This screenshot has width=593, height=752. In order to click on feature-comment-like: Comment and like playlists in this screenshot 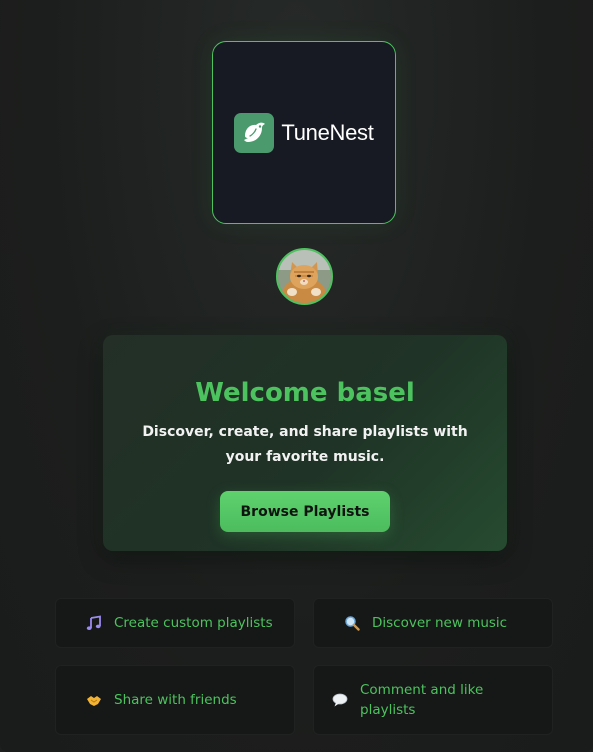, I will do `click(433, 700)`.